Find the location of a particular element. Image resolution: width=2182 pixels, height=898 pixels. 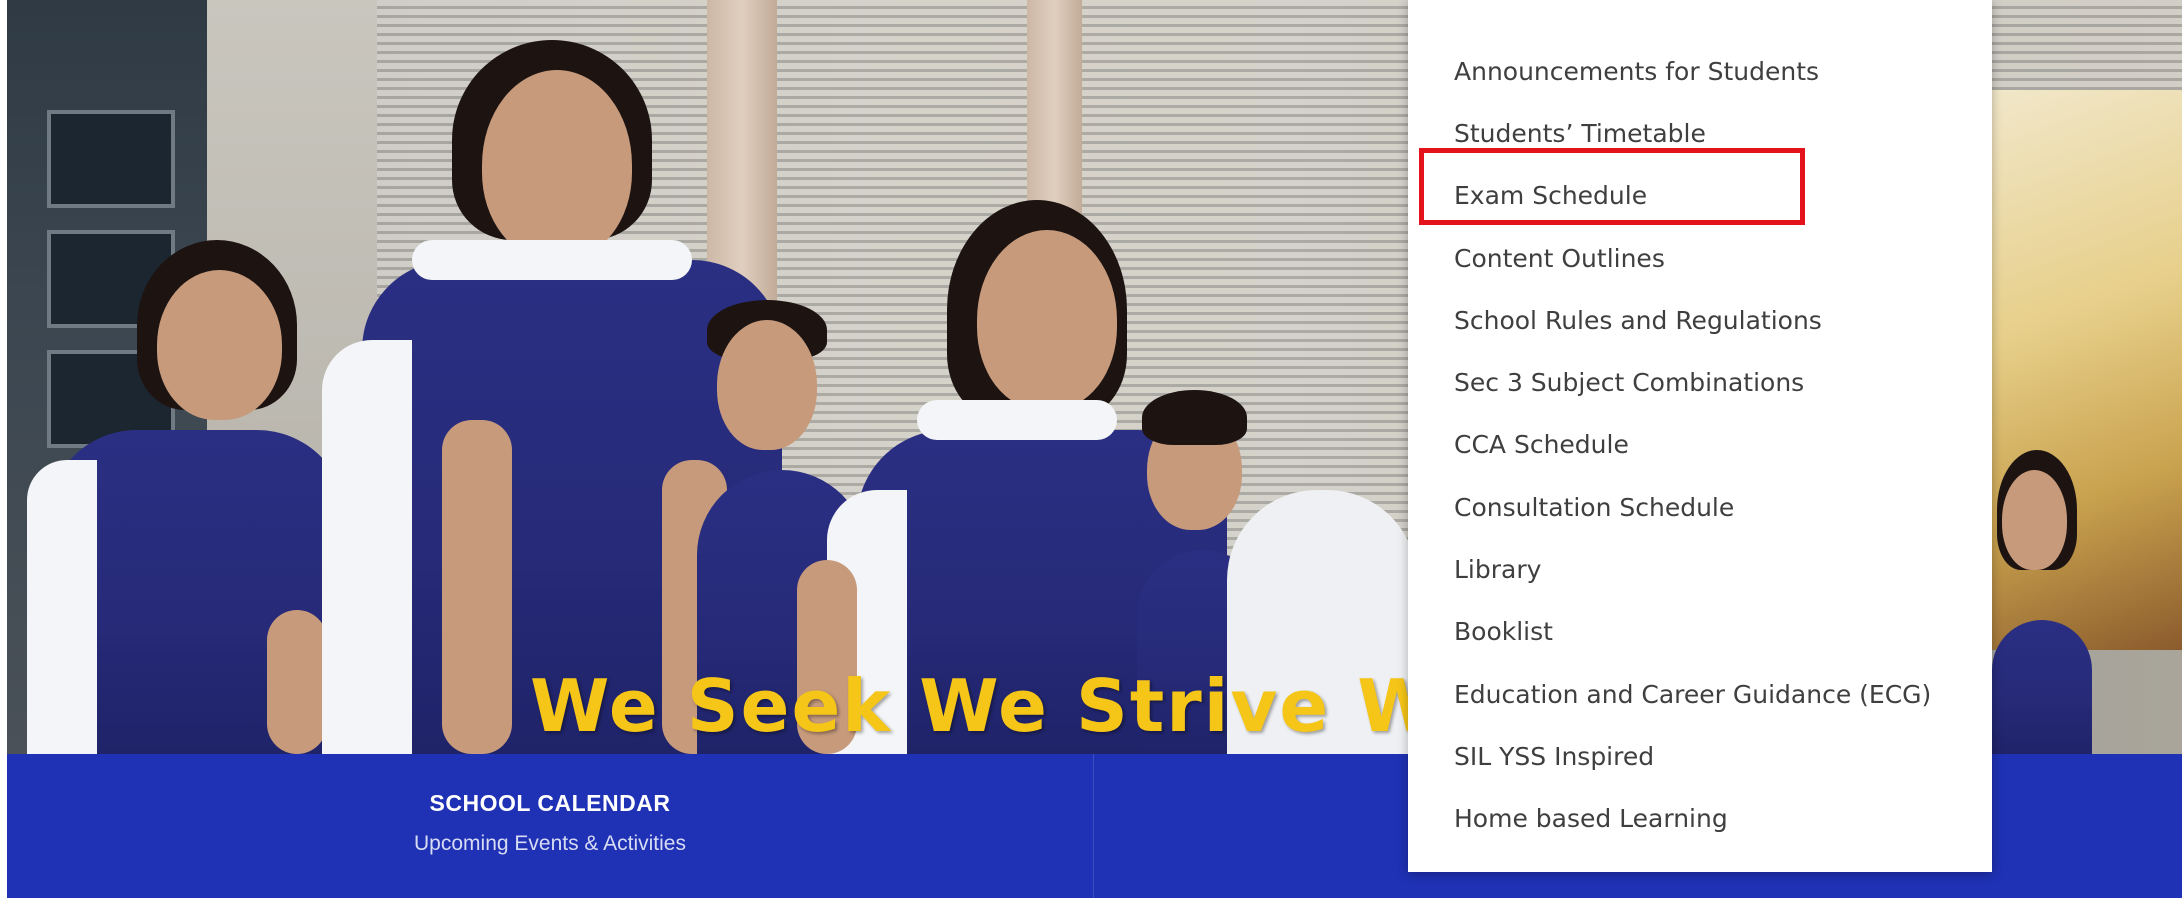

menu-item-exam-schedule: Exam Schedule is located at coordinates (1700, 196).